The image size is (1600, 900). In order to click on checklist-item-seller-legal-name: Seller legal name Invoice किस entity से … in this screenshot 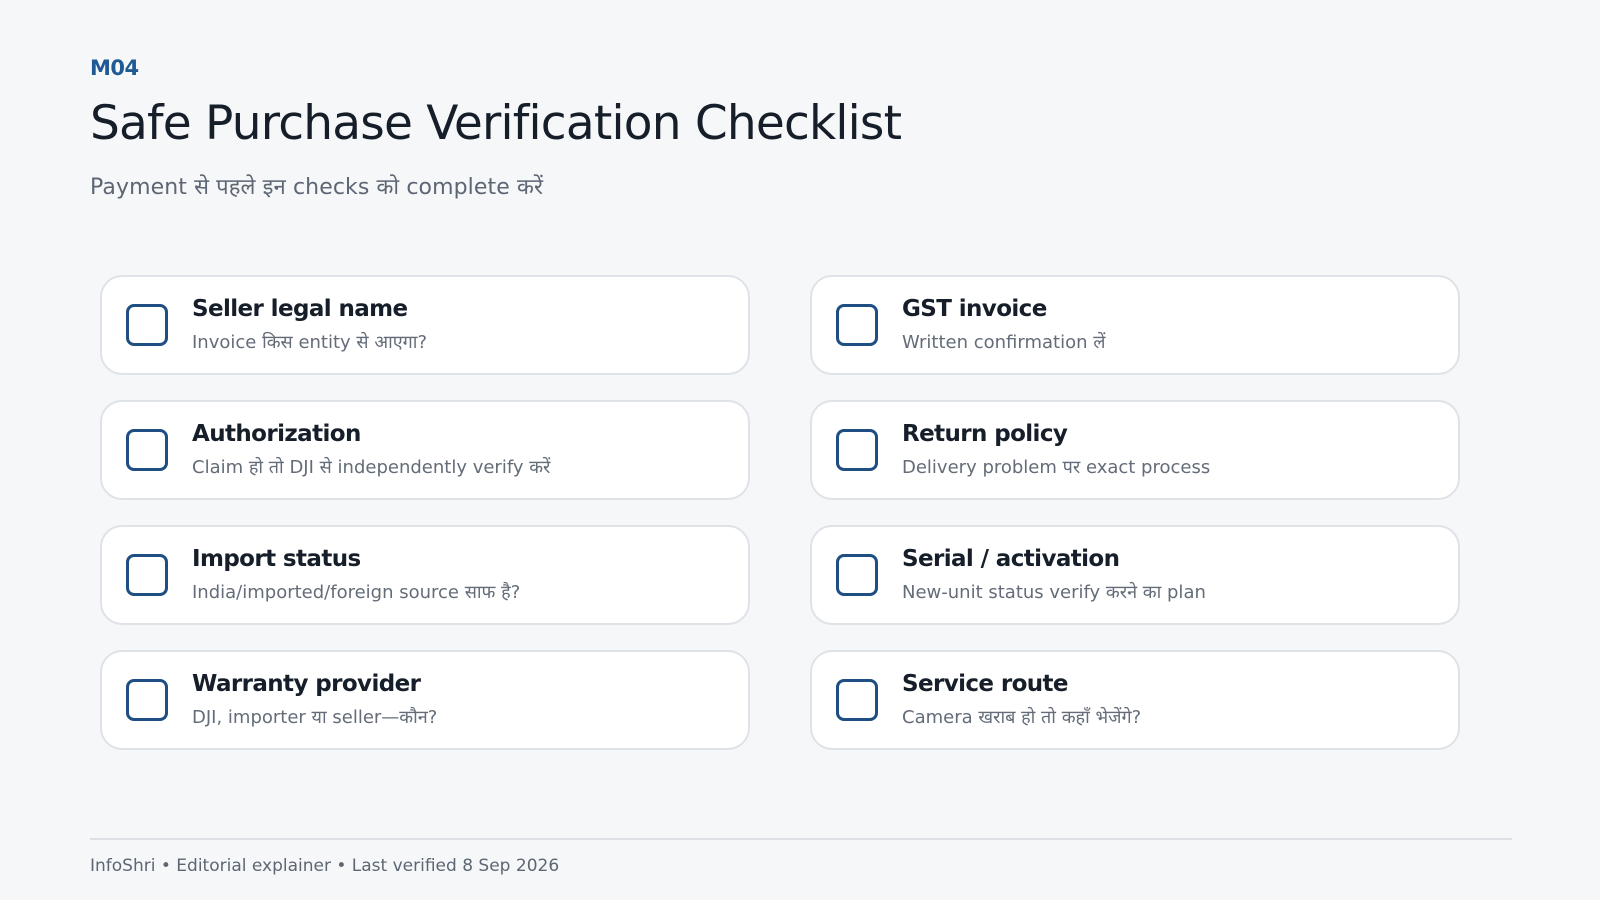, I will do `click(425, 325)`.